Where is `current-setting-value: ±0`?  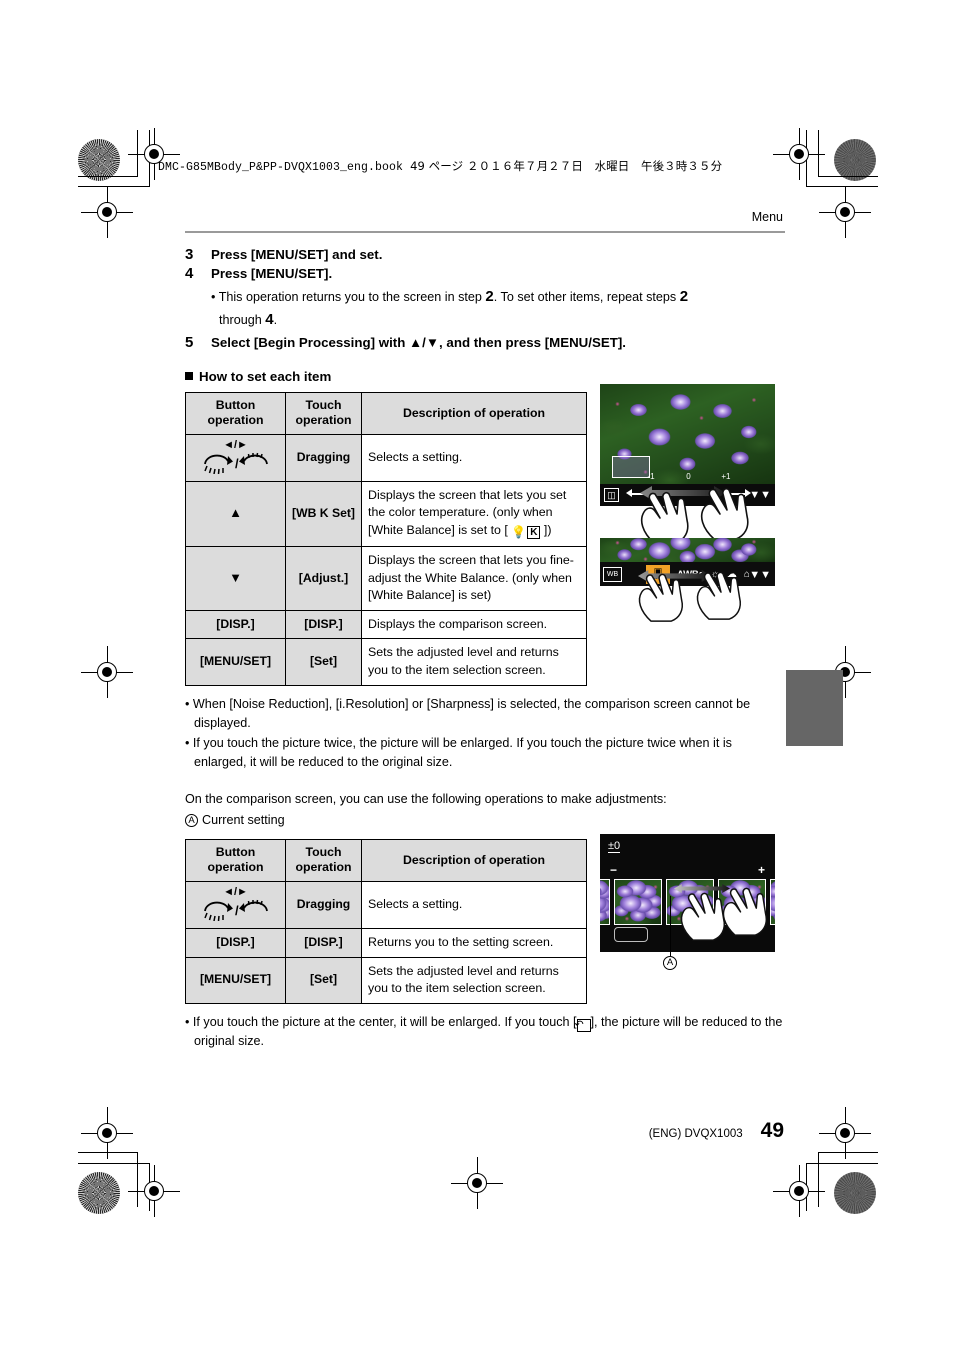 current-setting-value: ±0 is located at coordinates (614, 847).